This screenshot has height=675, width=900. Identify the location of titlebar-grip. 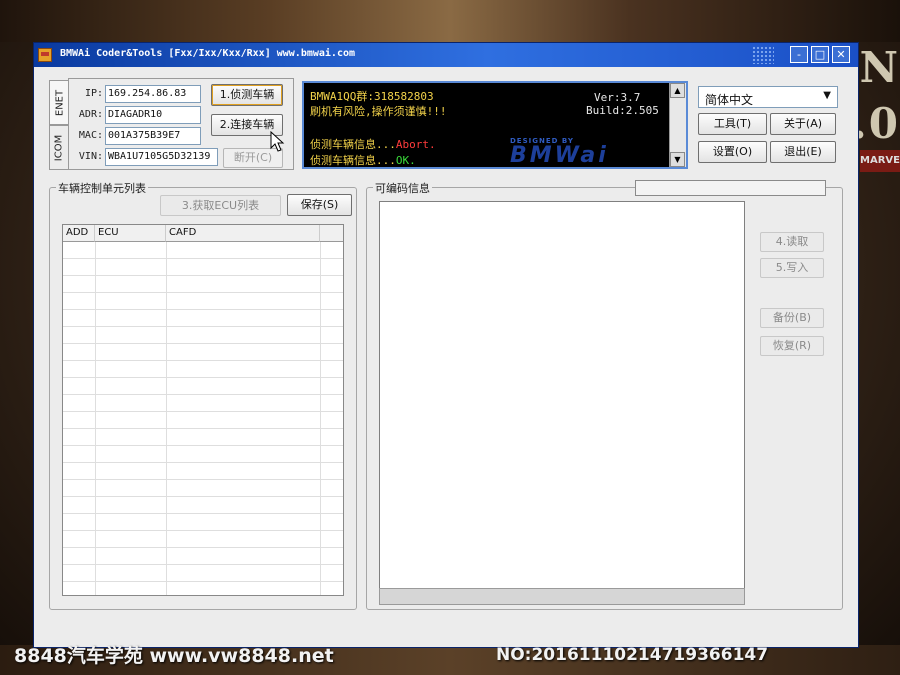
(763, 55).